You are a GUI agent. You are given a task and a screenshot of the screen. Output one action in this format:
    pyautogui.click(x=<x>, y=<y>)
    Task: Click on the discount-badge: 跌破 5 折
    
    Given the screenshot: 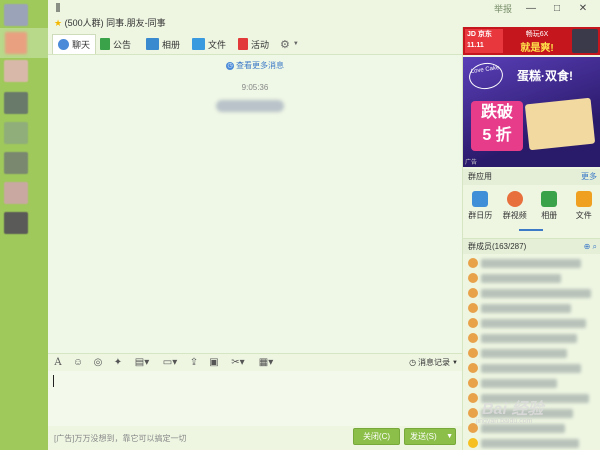 What is the action you would take?
    pyautogui.click(x=497, y=126)
    